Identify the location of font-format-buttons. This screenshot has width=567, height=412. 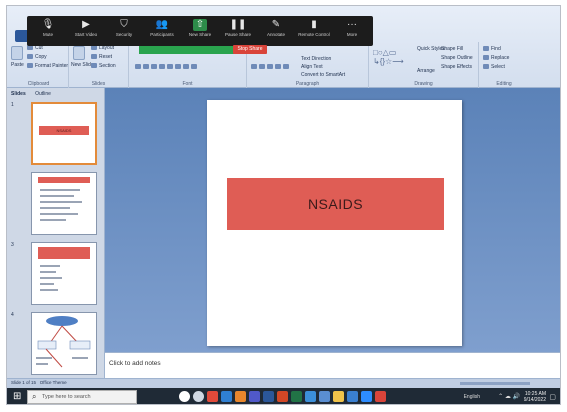
(167, 67).